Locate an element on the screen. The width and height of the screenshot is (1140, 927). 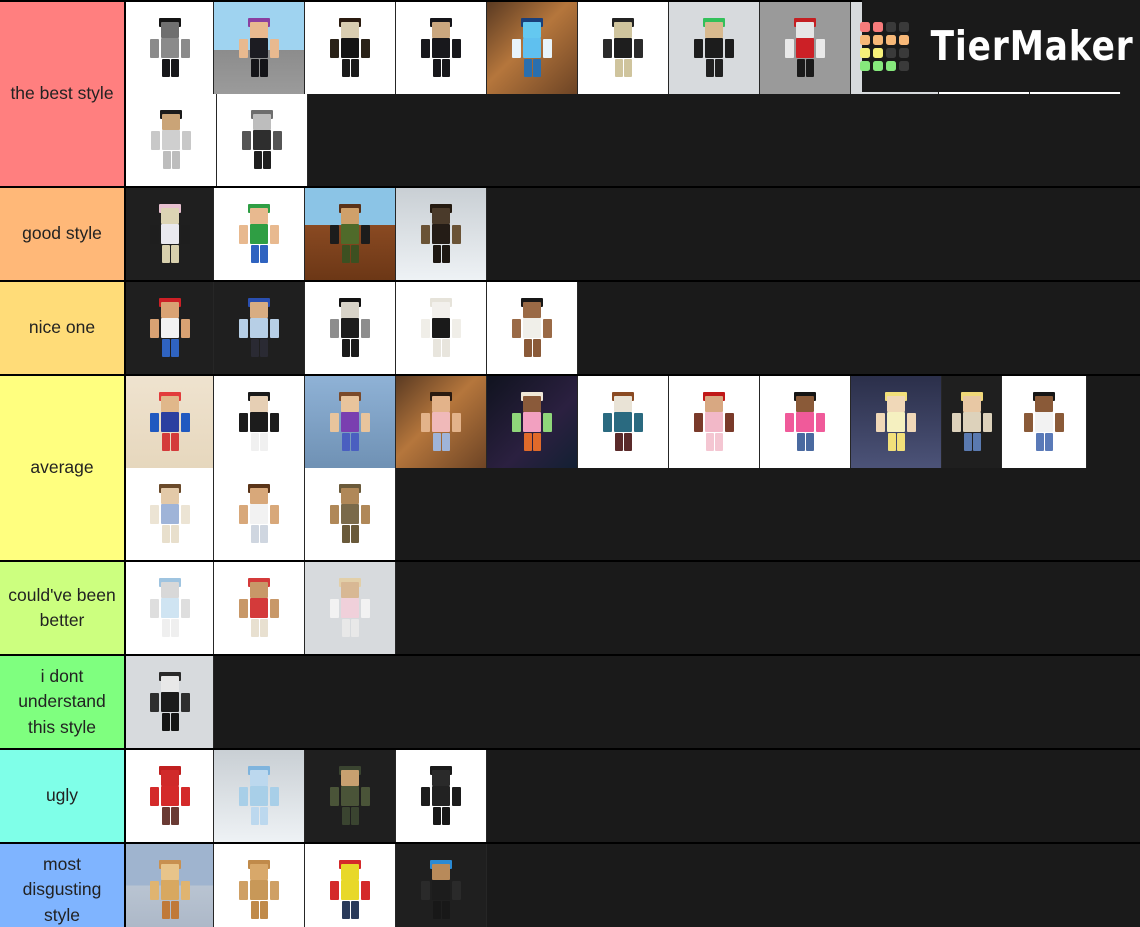
tier-label-7: most disgusting style is located at coordinates (63, 885).